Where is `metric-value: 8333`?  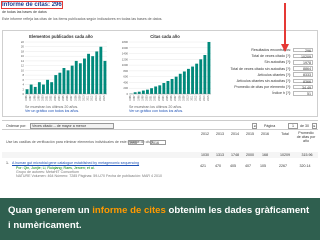
metric-value: 8333 is located at coordinates (303, 74).